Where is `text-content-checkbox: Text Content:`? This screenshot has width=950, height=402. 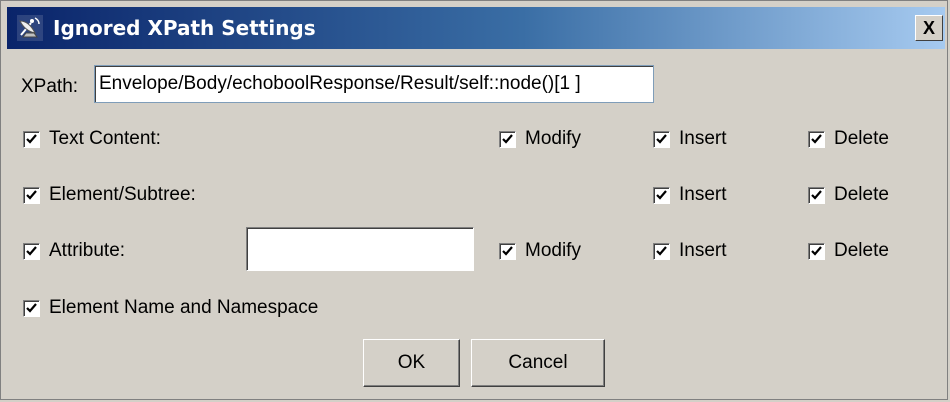
text-content-checkbox: Text Content: is located at coordinates (92, 139).